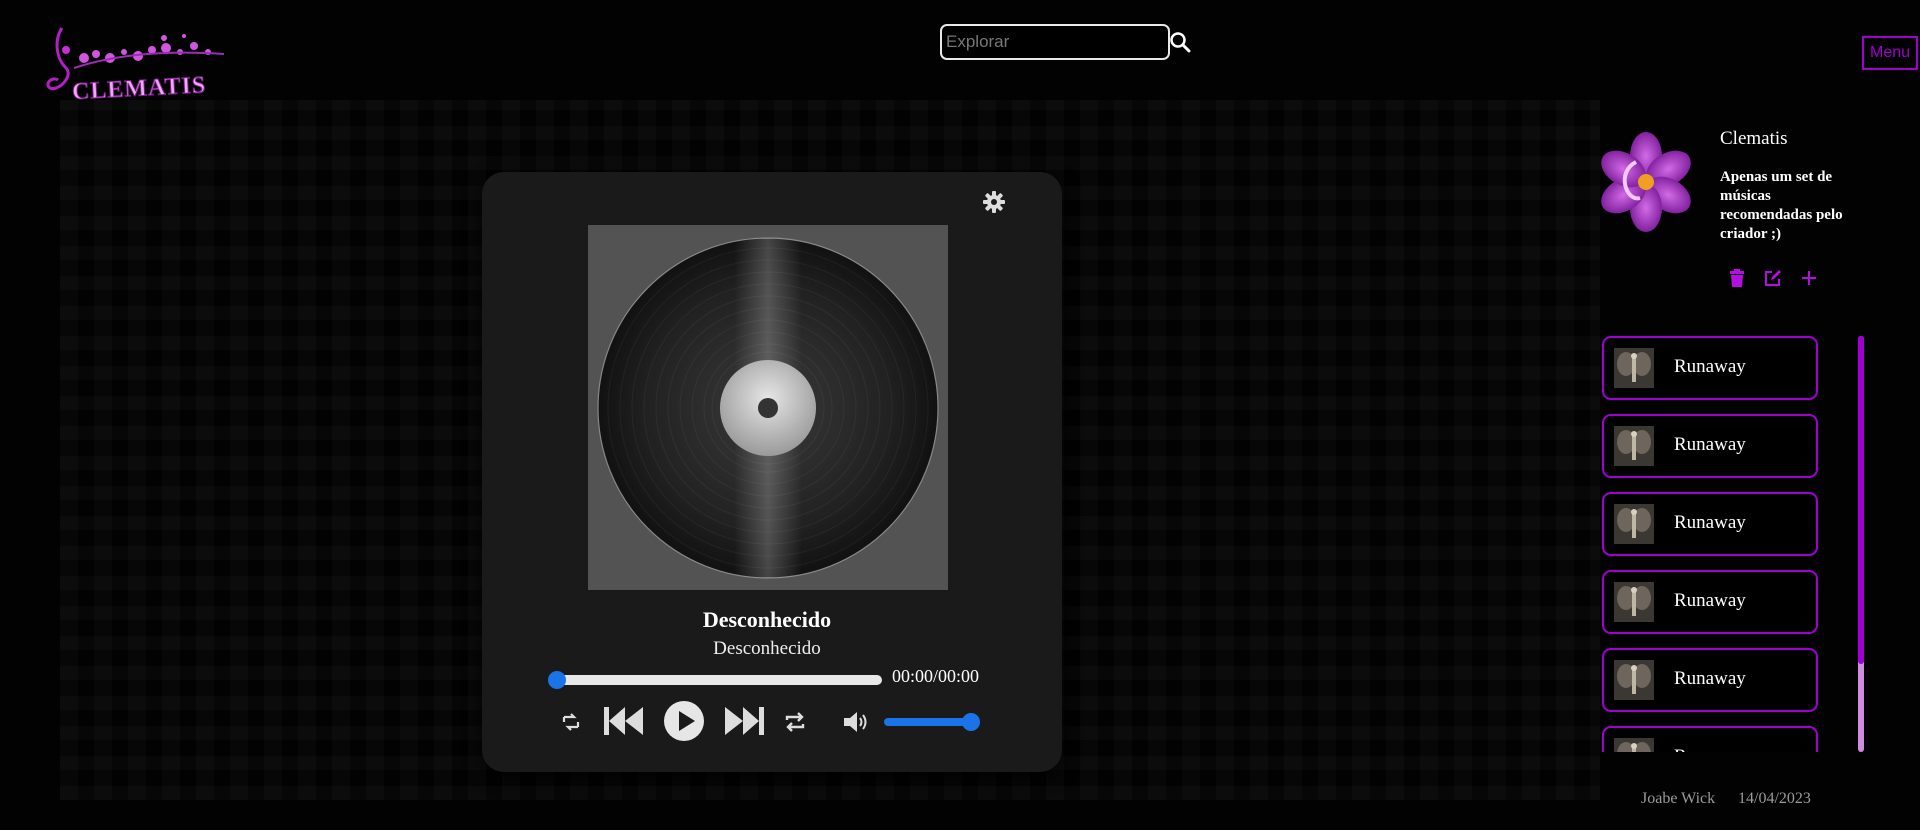  What do you see at coordinates (1180, 42) in the screenshot?
I see `search-icon` at bounding box center [1180, 42].